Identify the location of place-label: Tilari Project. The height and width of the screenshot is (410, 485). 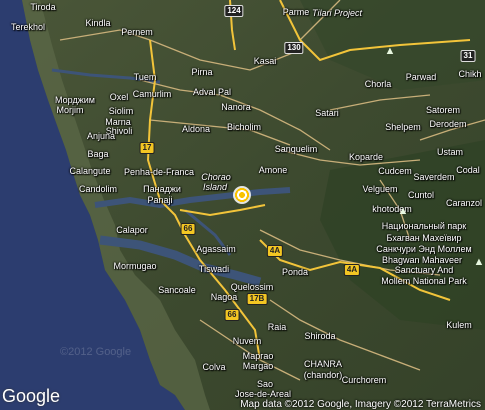
(337, 13).